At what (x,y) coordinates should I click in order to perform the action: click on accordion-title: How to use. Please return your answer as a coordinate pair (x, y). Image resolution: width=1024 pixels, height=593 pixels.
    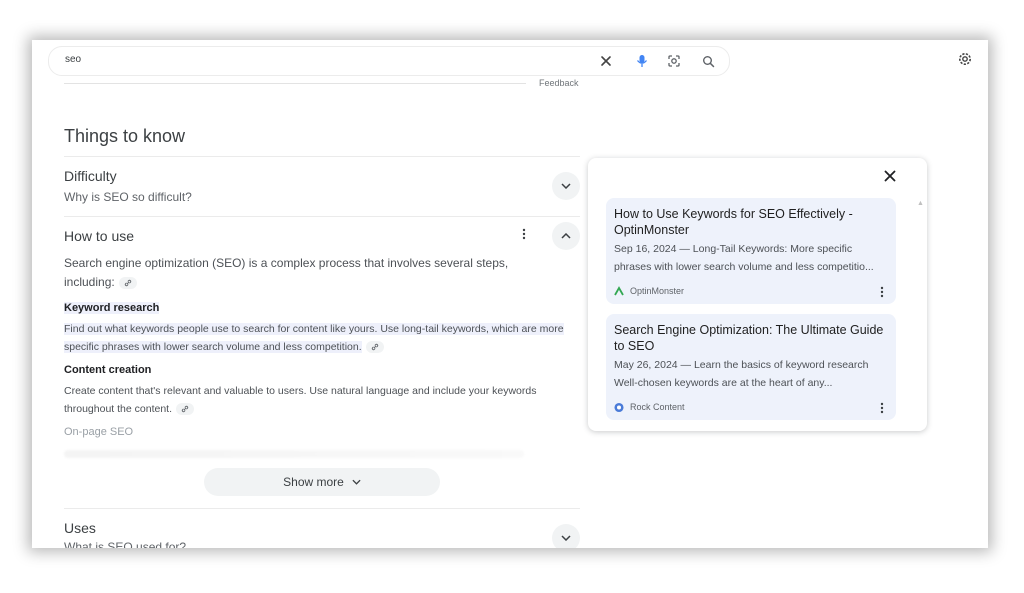
    Looking at the image, I should click on (99, 236).